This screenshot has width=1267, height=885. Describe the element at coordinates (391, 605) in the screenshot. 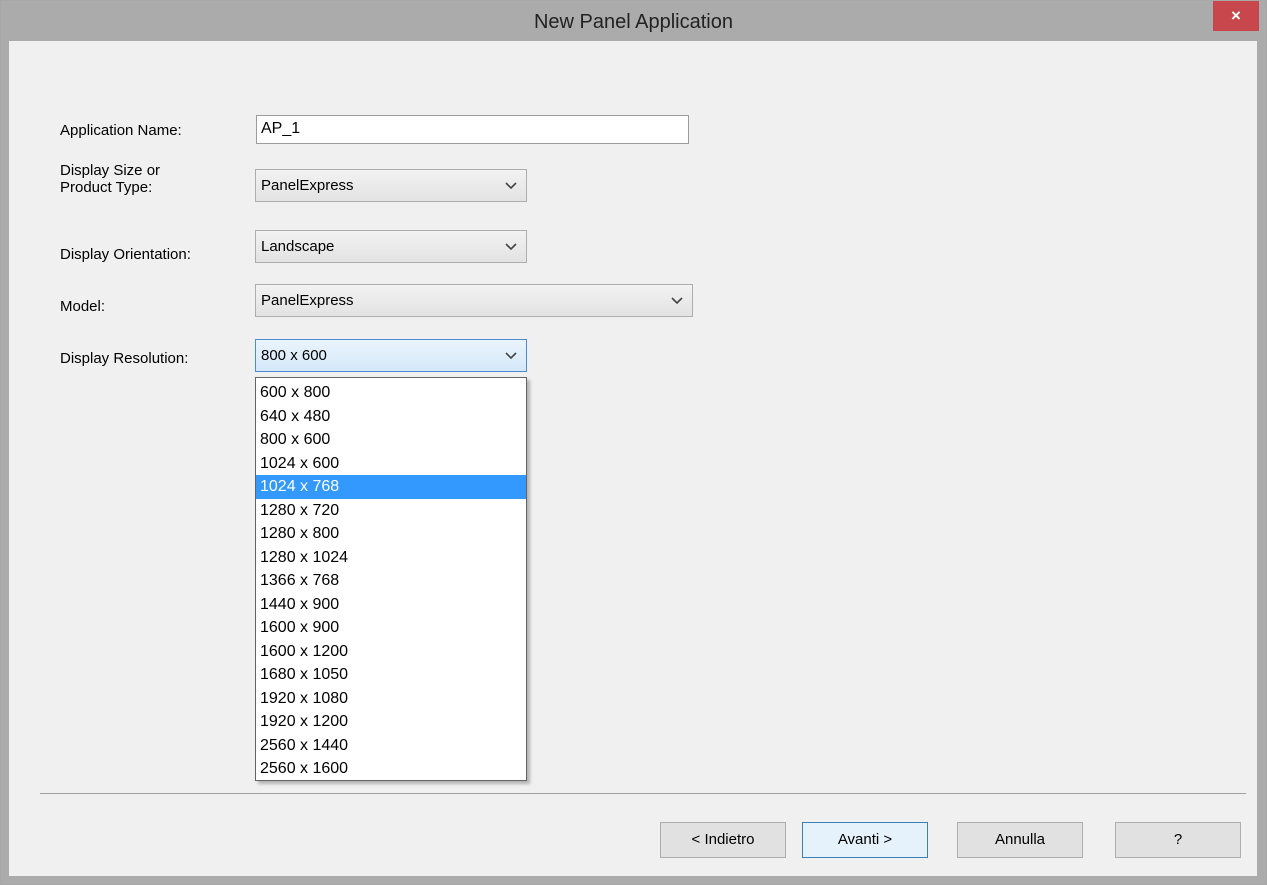

I see `resolution-option: 1440 x 900` at that location.